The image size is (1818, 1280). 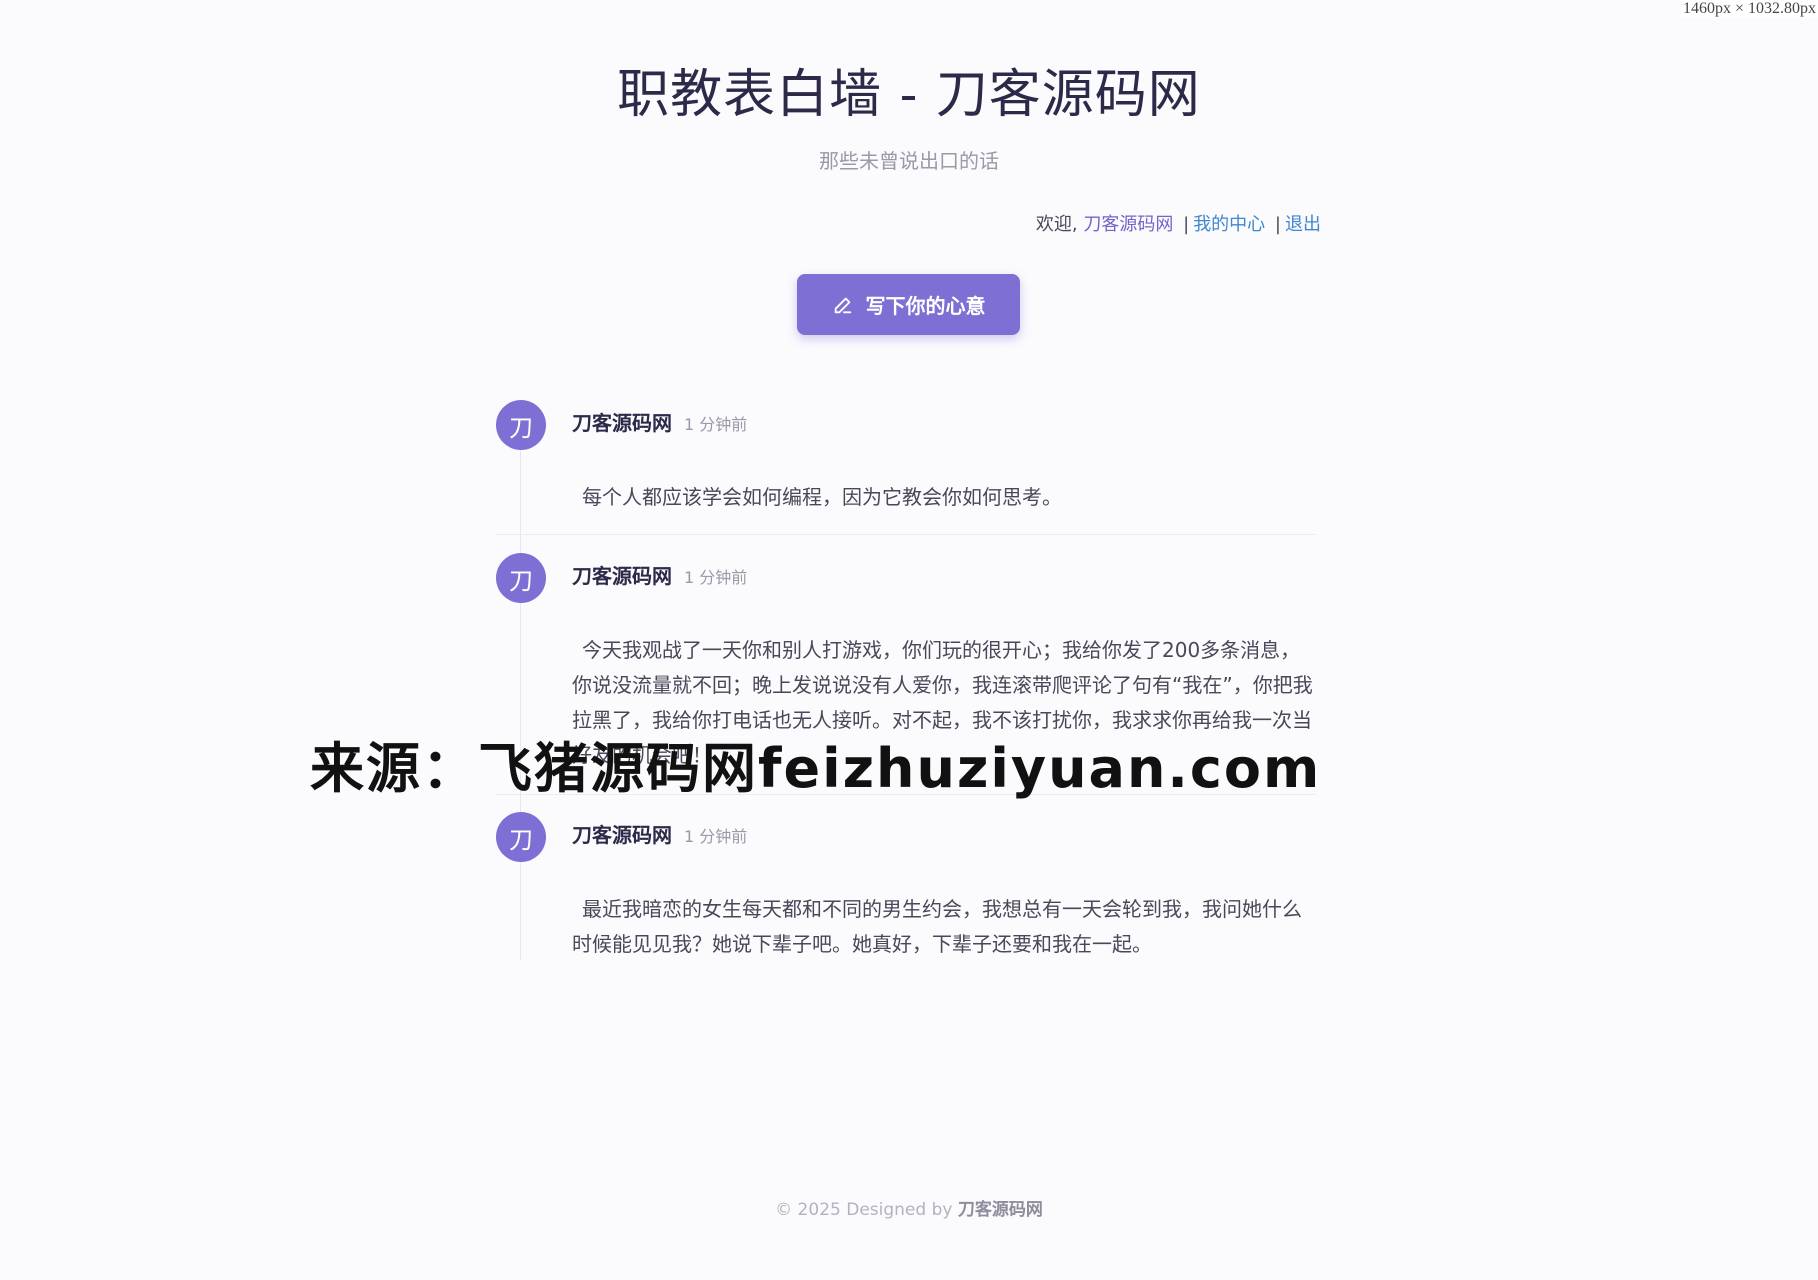 I want to click on post-divider, so click(x=906, y=534).